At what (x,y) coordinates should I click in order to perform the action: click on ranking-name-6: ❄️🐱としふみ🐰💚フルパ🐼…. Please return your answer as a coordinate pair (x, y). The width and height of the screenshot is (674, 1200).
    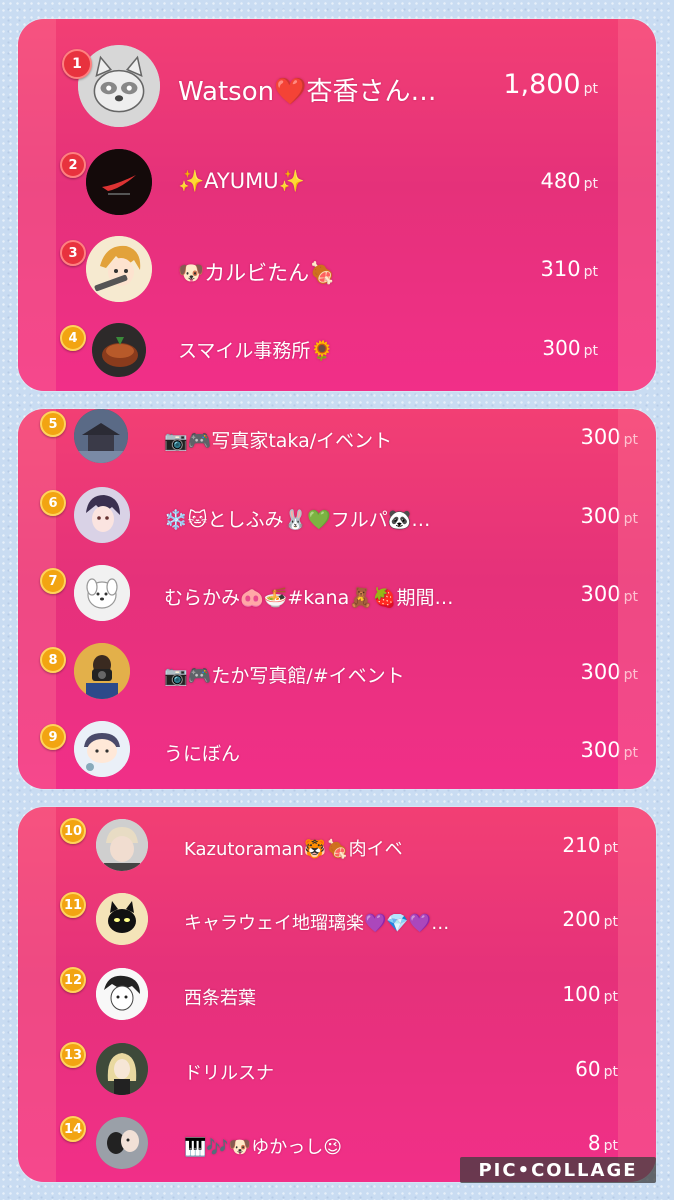
    Looking at the image, I should click on (297, 520).